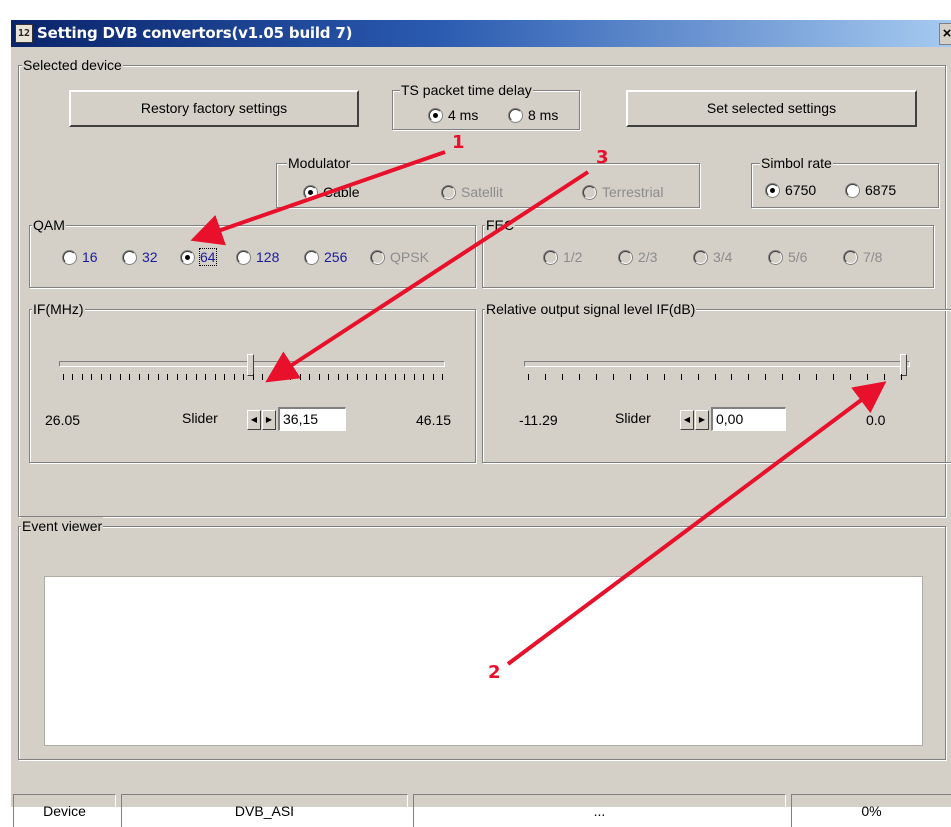 This screenshot has height=827, width=951. What do you see at coordinates (458, 142) in the screenshot?
I see `annotation-label-1: 1` at bounding box center [458, 142].